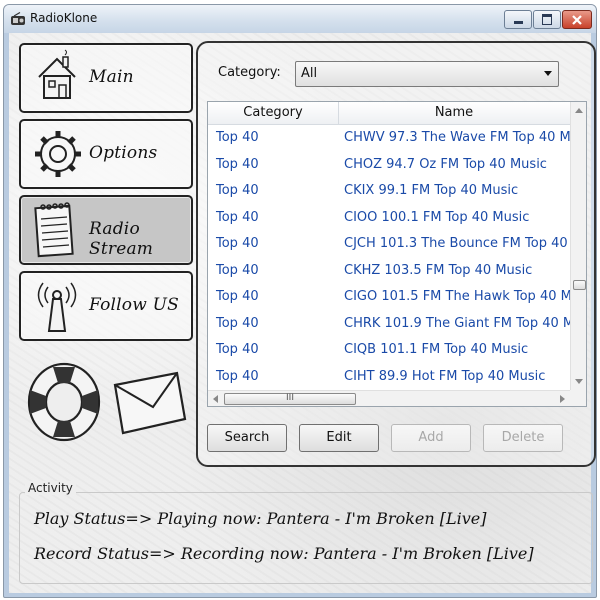 Image resolution: width=600 pixels, height=600 pixels. Describe the element at coordinates (438, 270) in the screenshot. I see `cell-name: CKHZ 103.5 FM Top 40 Music` at that location.